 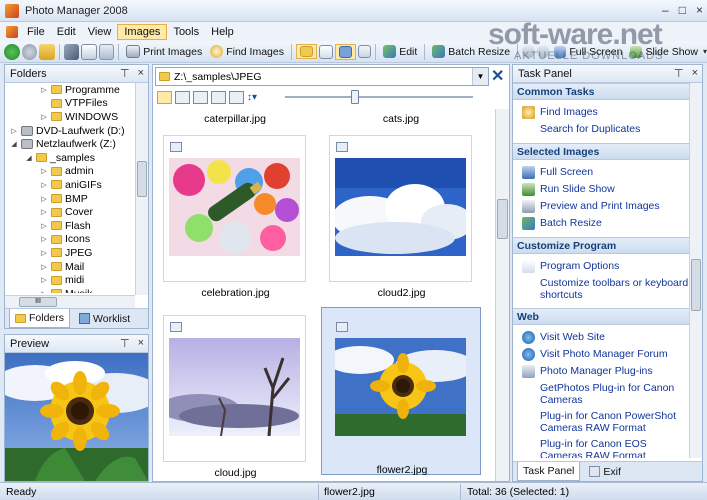 What do you see at coordinates (47, 51) in the screenshot?
I see `up-folder-icon` at bounding box center [47, 51].